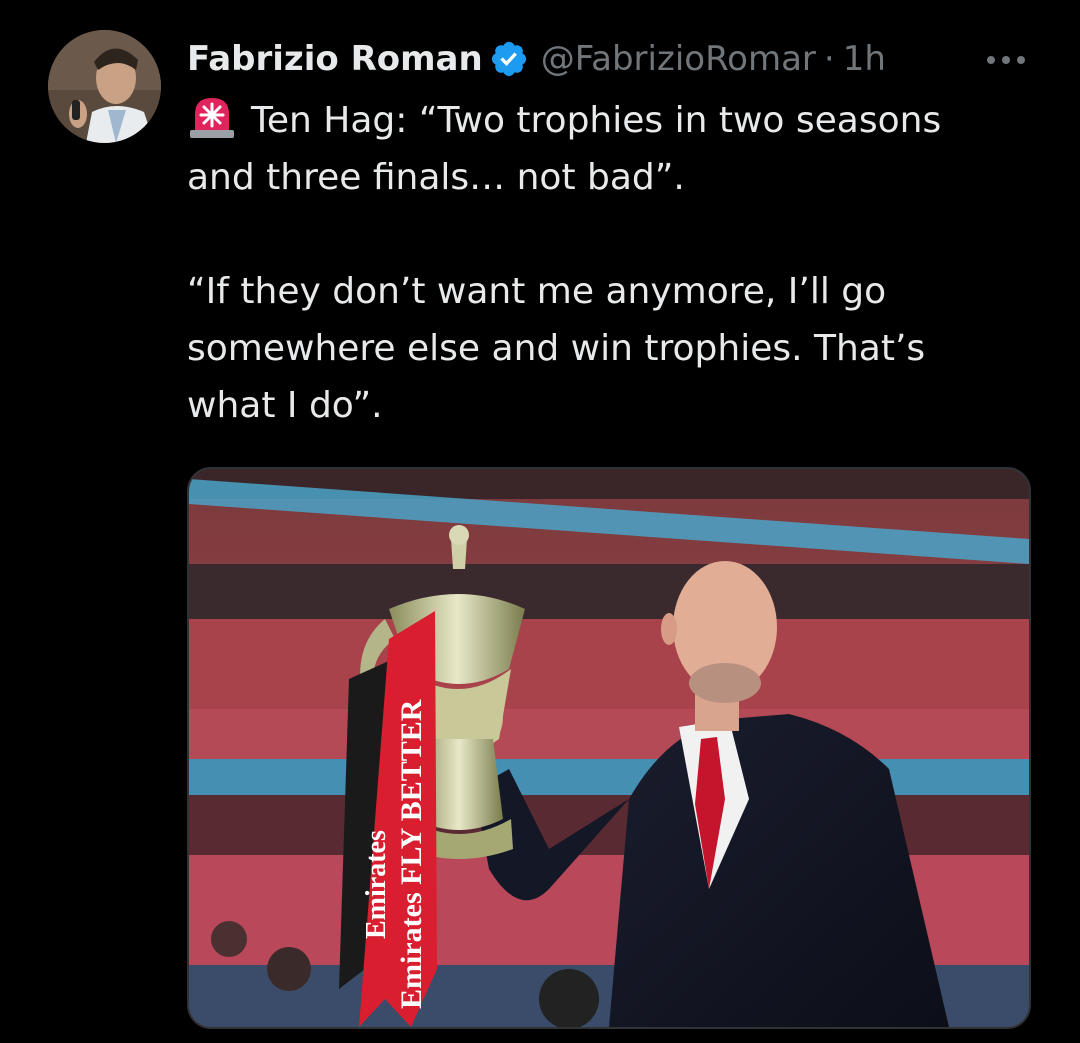 The height and width of the screenshot is (1043, 1080). I want to click on author-name: Fabrizio Roman, so click(335, 59).